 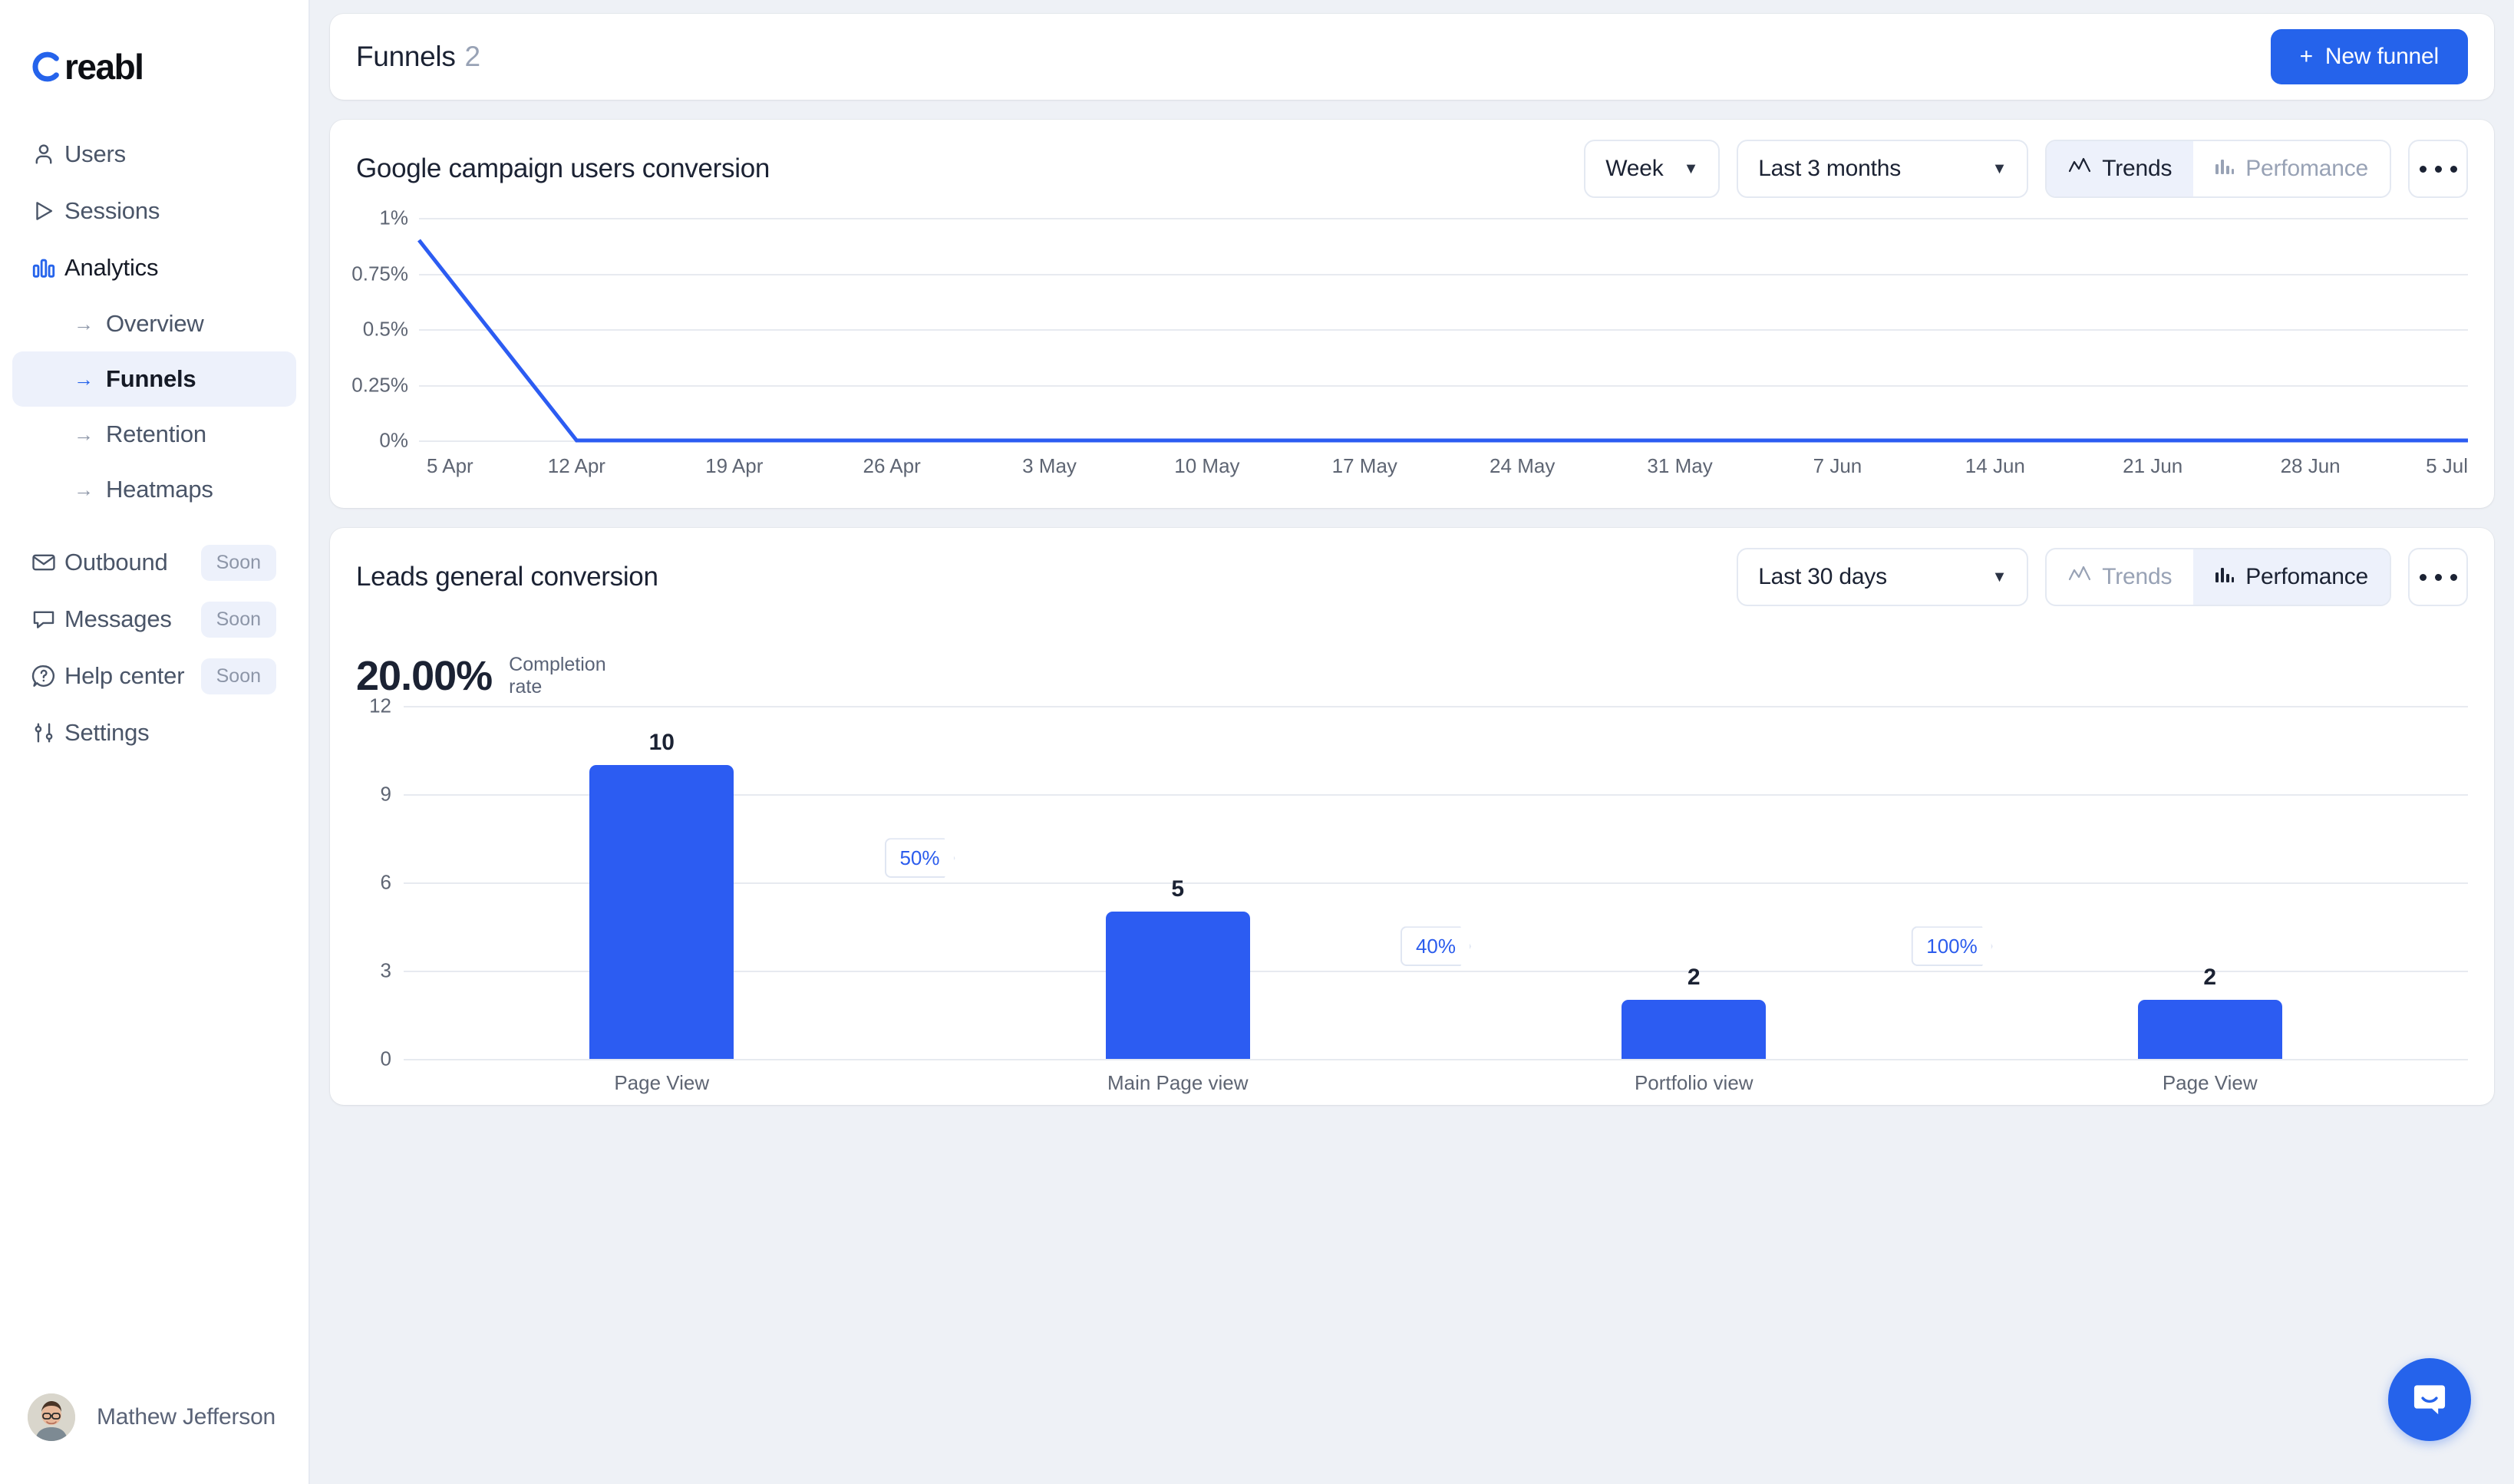 I want to click on status-badge: Soon, so click(x=238, y=619).